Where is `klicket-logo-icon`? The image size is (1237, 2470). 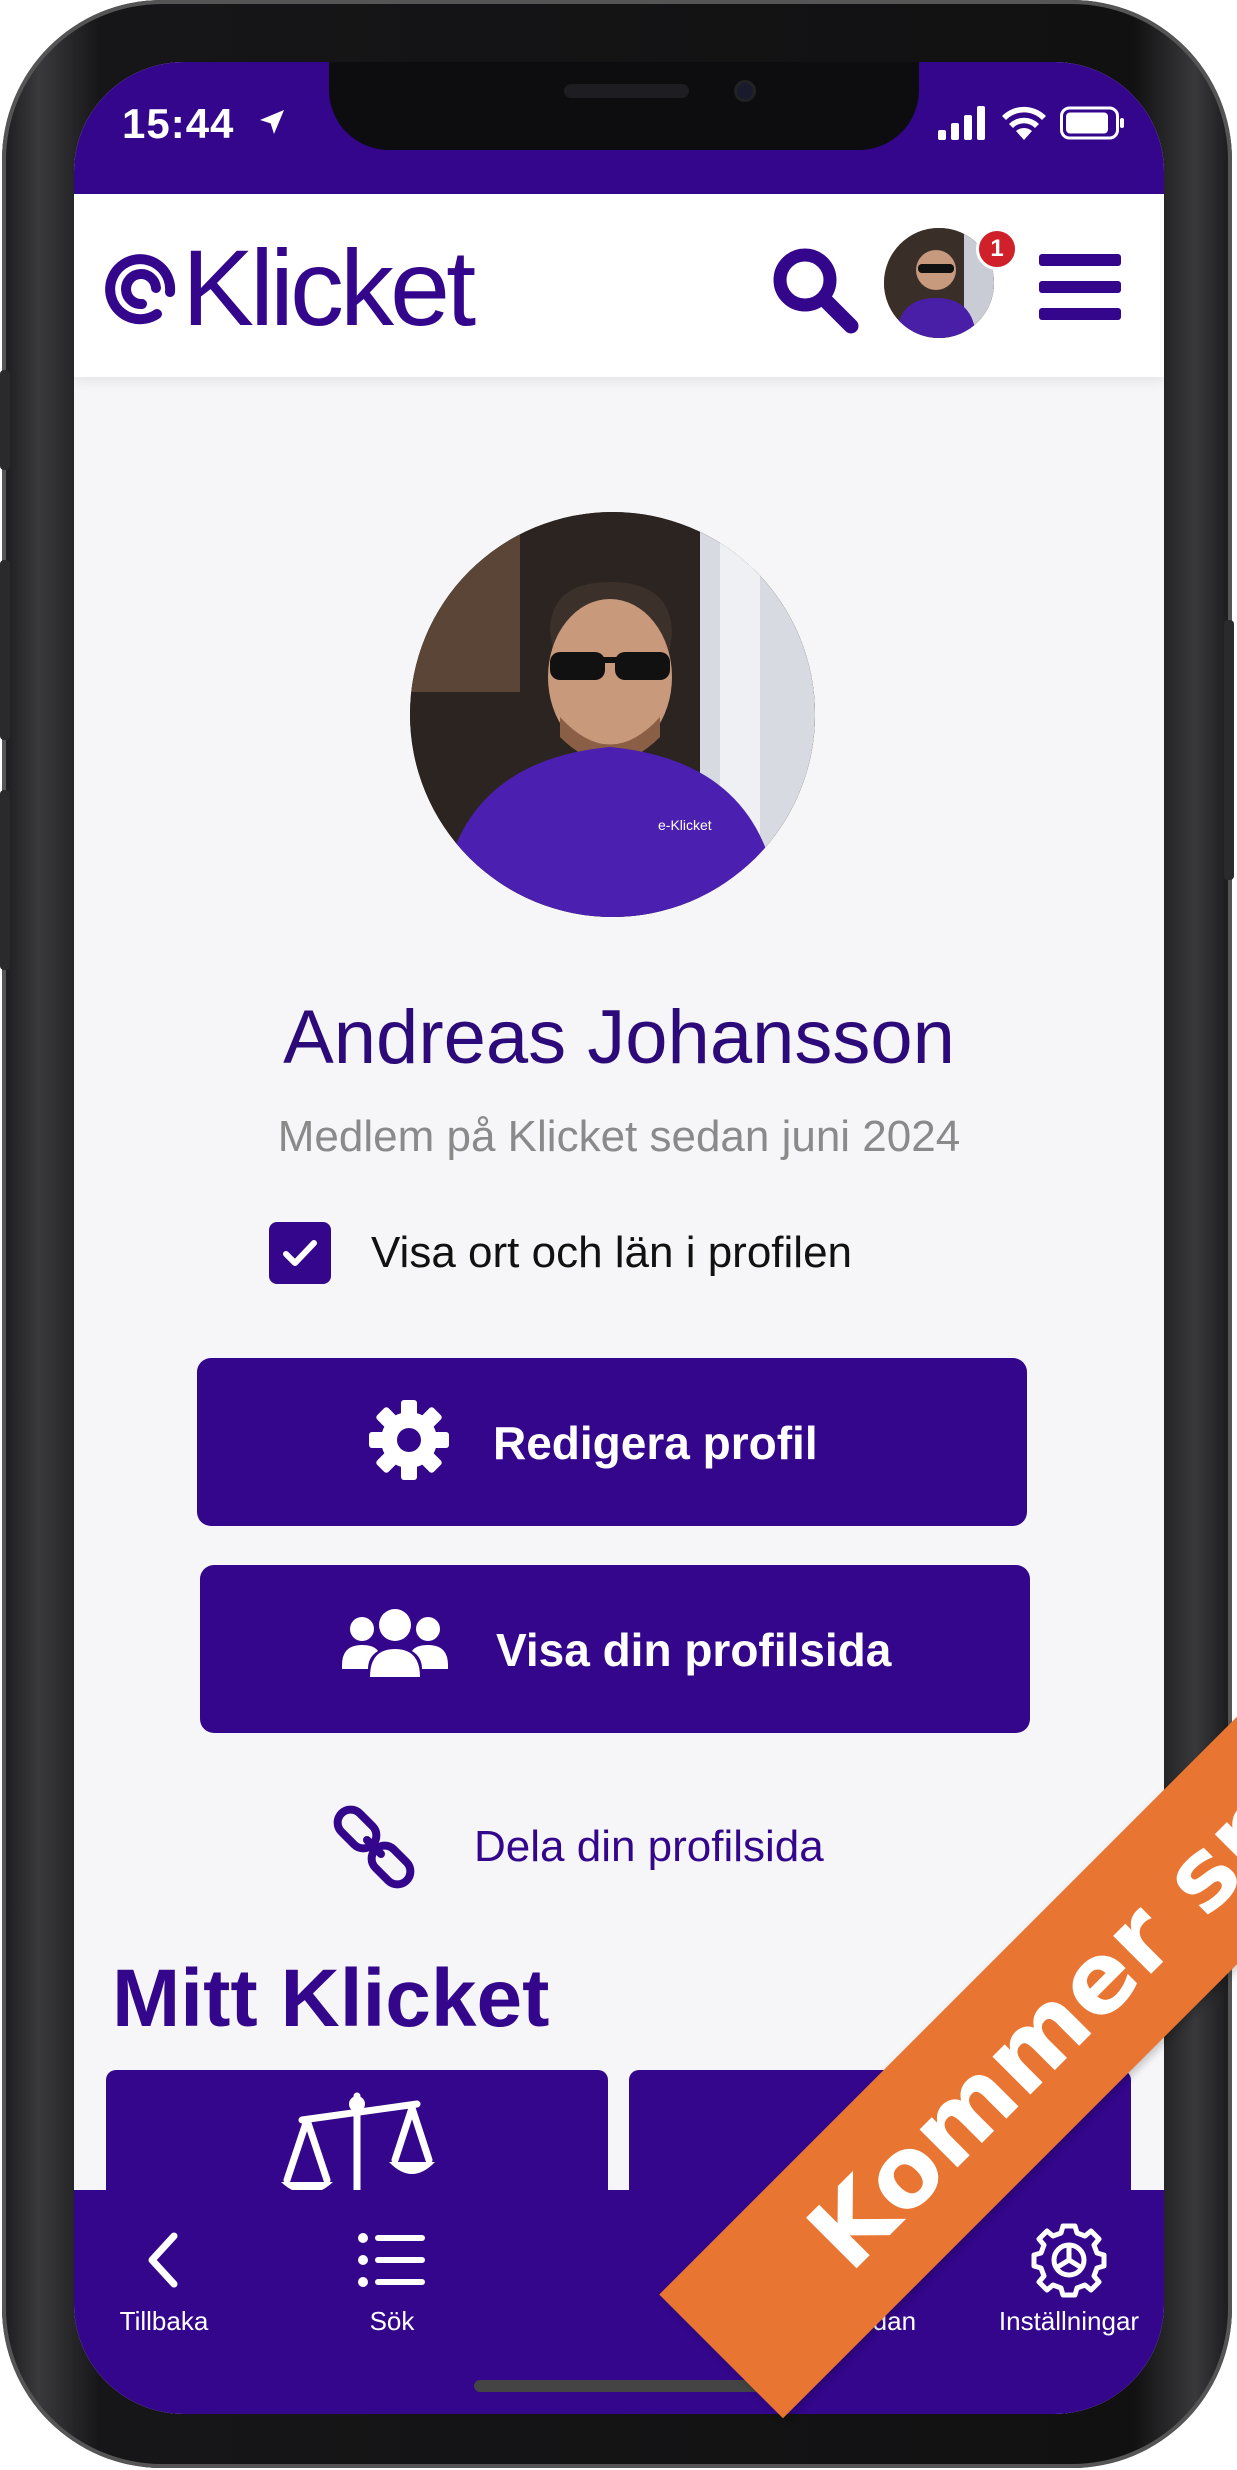
klicket-logo-icon is located at coordinates (140, 289).